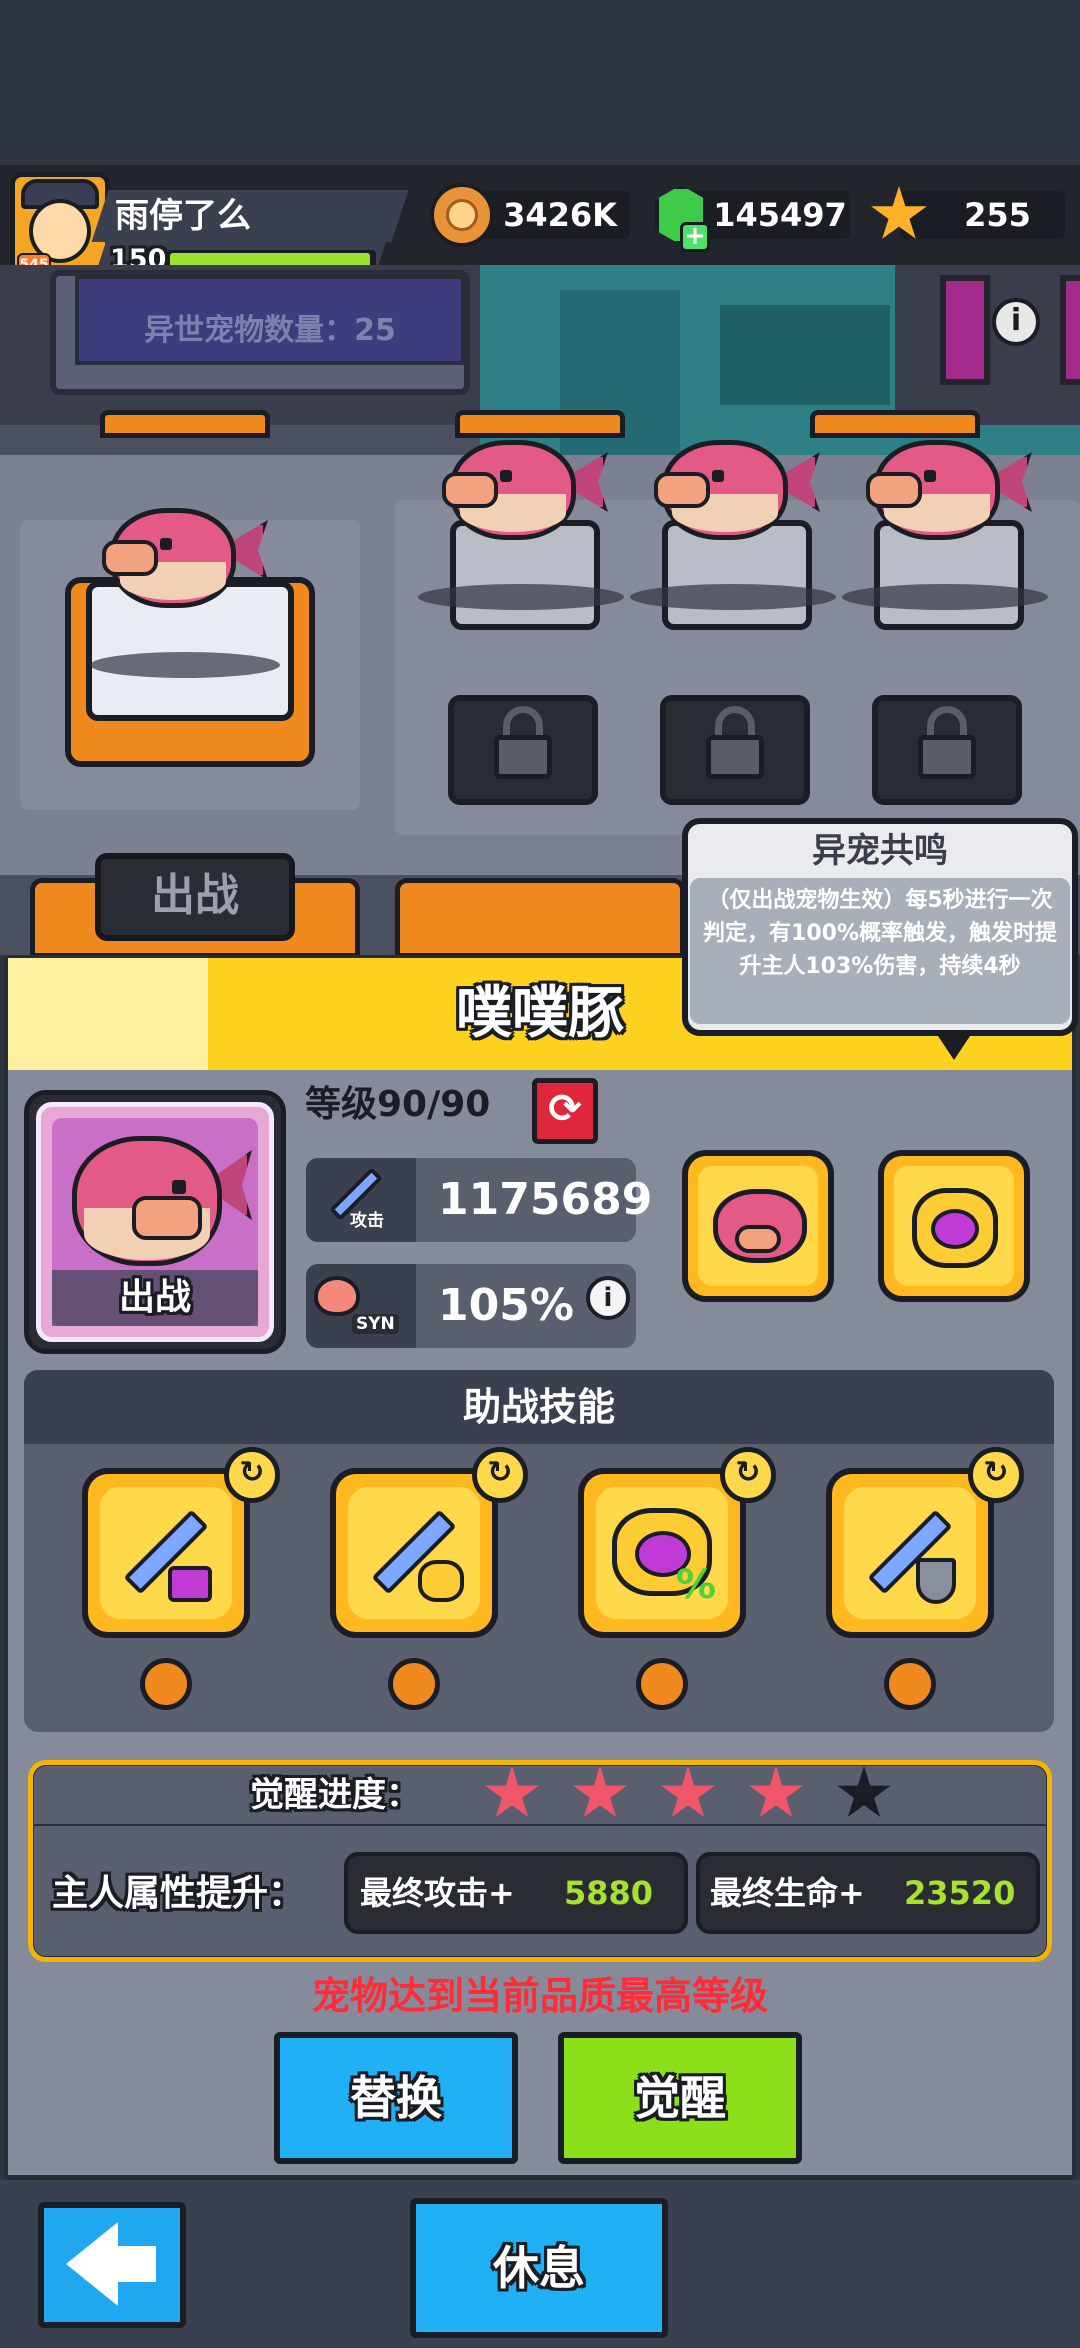 The image size is (1080, 2348). Describe the element at coordinates (696, 1585) in the screenshot. I see `percent-icon: %` at that location.